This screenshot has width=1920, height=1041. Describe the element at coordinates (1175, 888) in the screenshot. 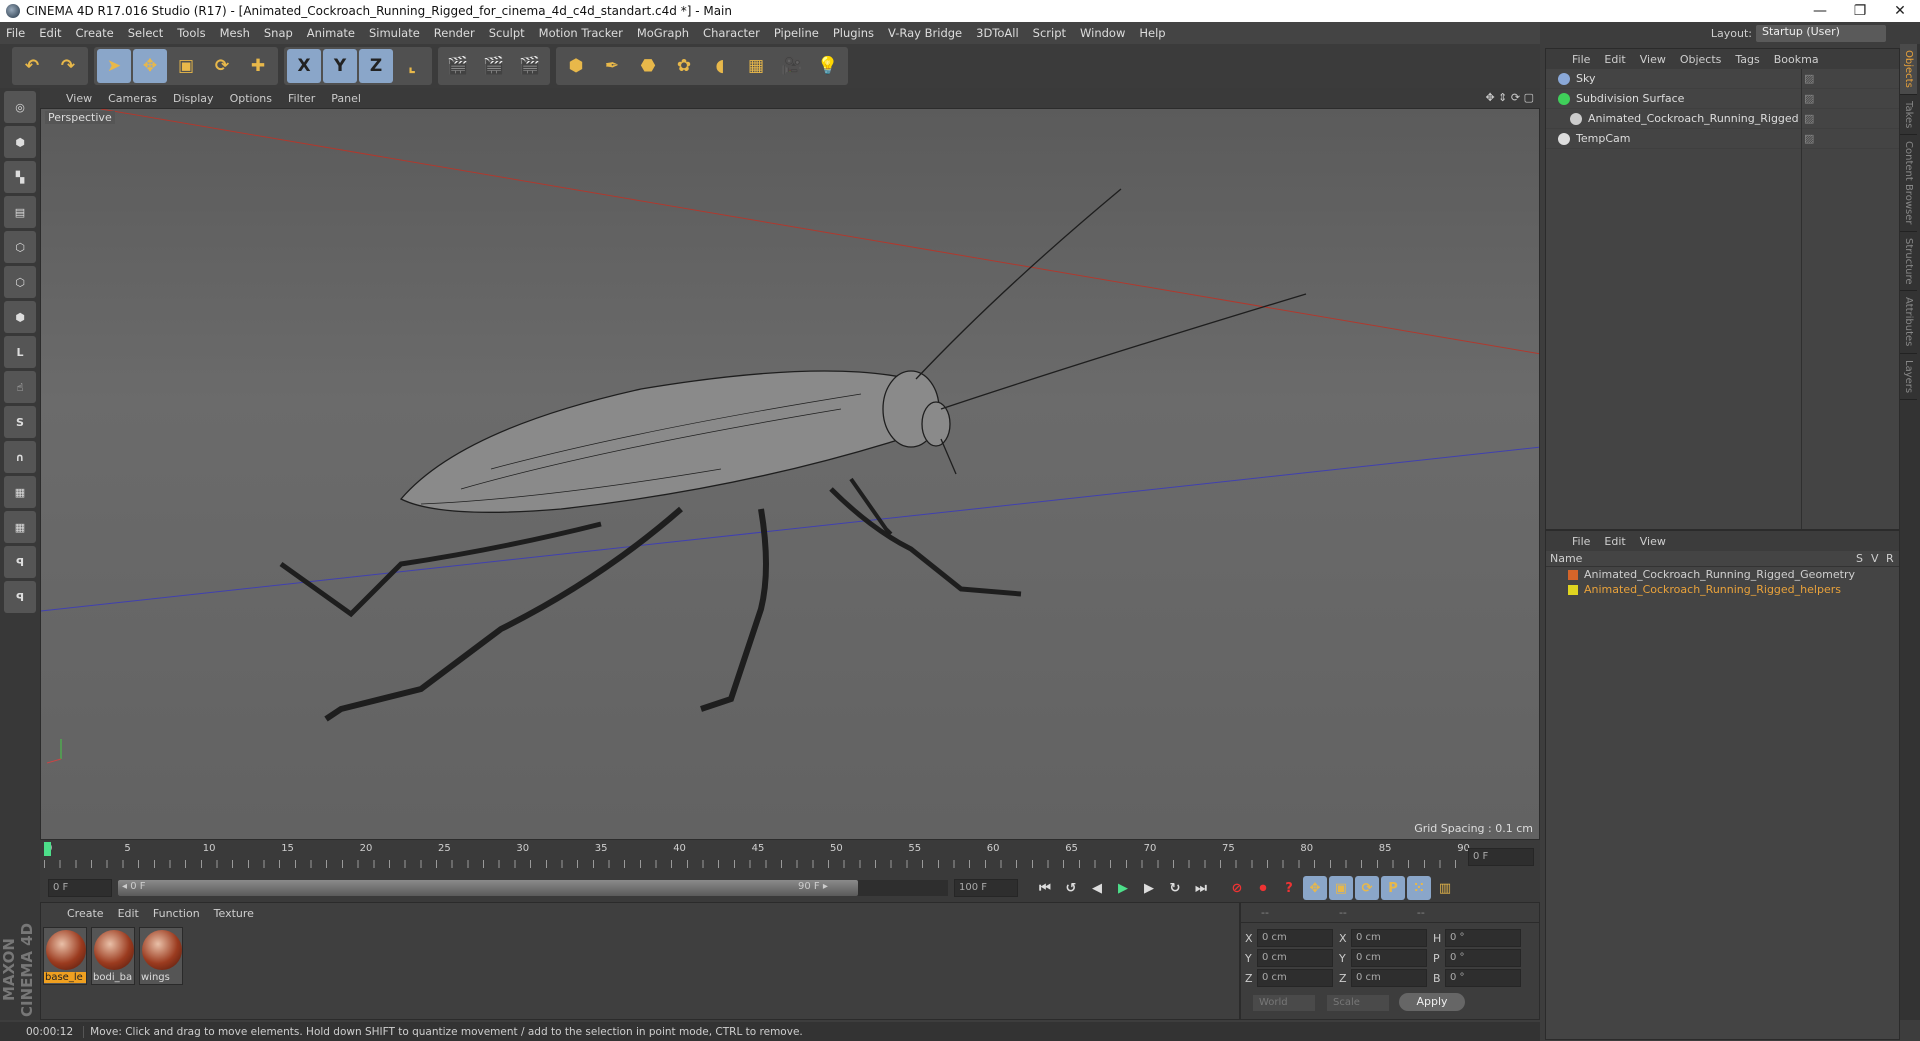

I see `next-key-icon: ↻` at that location.